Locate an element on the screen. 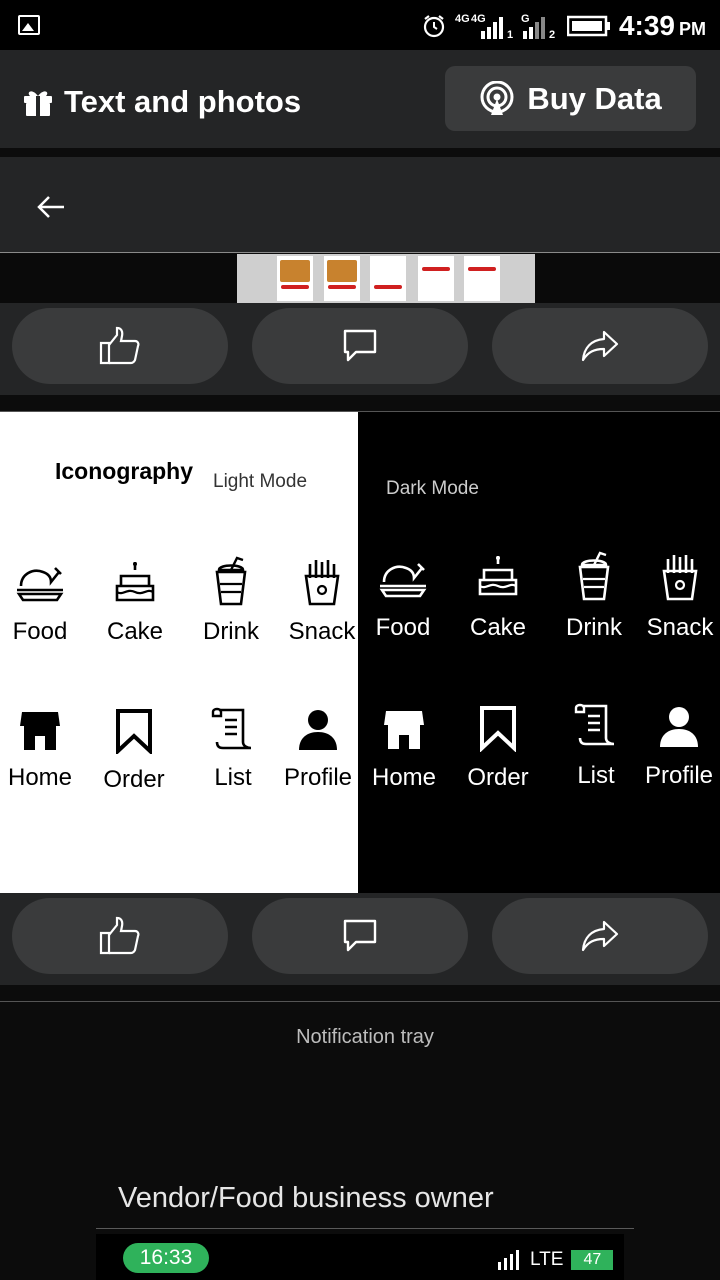  battery-icon is located at coordinates (588, 26).